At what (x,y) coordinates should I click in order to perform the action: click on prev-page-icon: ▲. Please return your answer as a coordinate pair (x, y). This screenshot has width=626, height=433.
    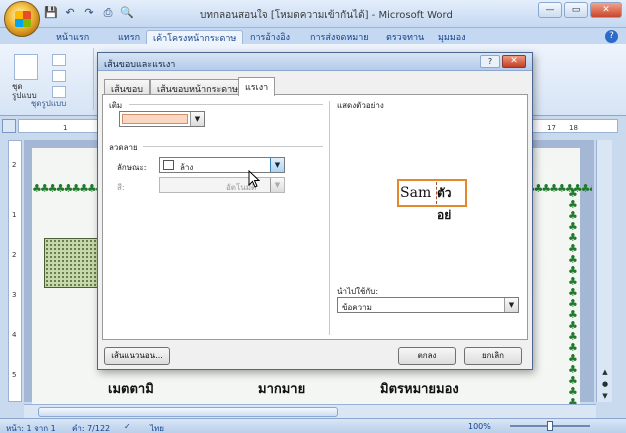
    Looking at the image, I should click on (605, 372).